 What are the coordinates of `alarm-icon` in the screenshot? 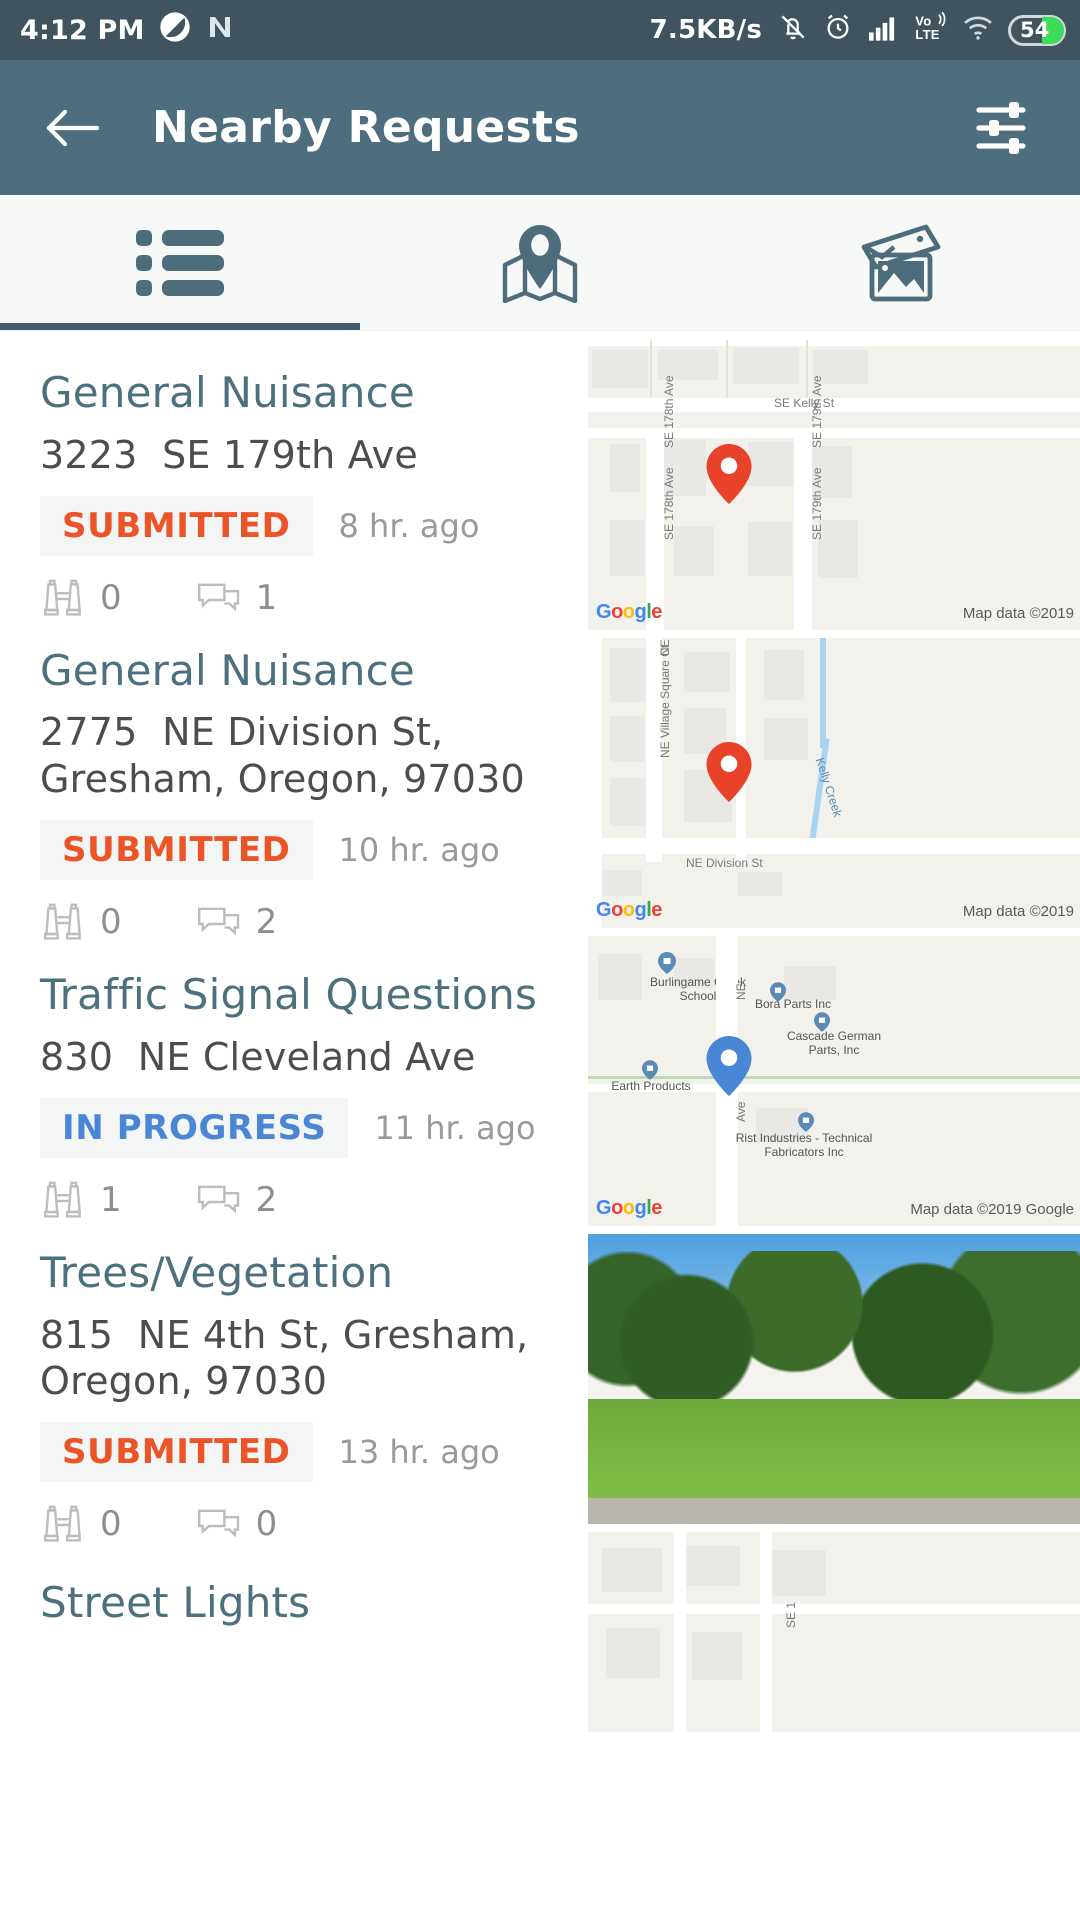 It's located at (838, 30).